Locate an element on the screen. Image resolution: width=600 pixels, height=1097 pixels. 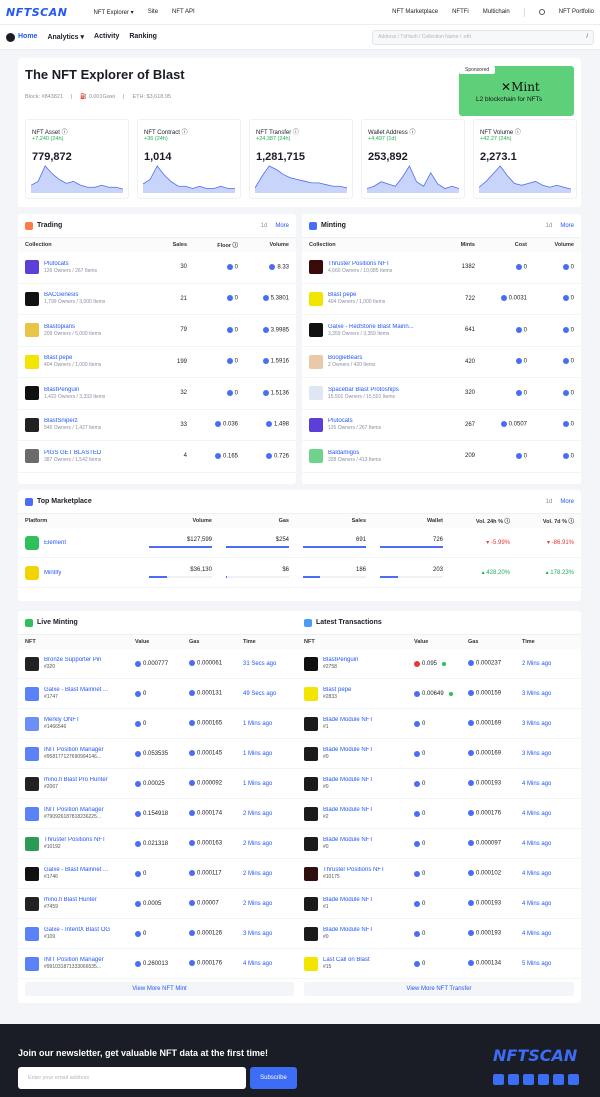
subscribe-button: Subscribe is located at coordinates (273, 1078).